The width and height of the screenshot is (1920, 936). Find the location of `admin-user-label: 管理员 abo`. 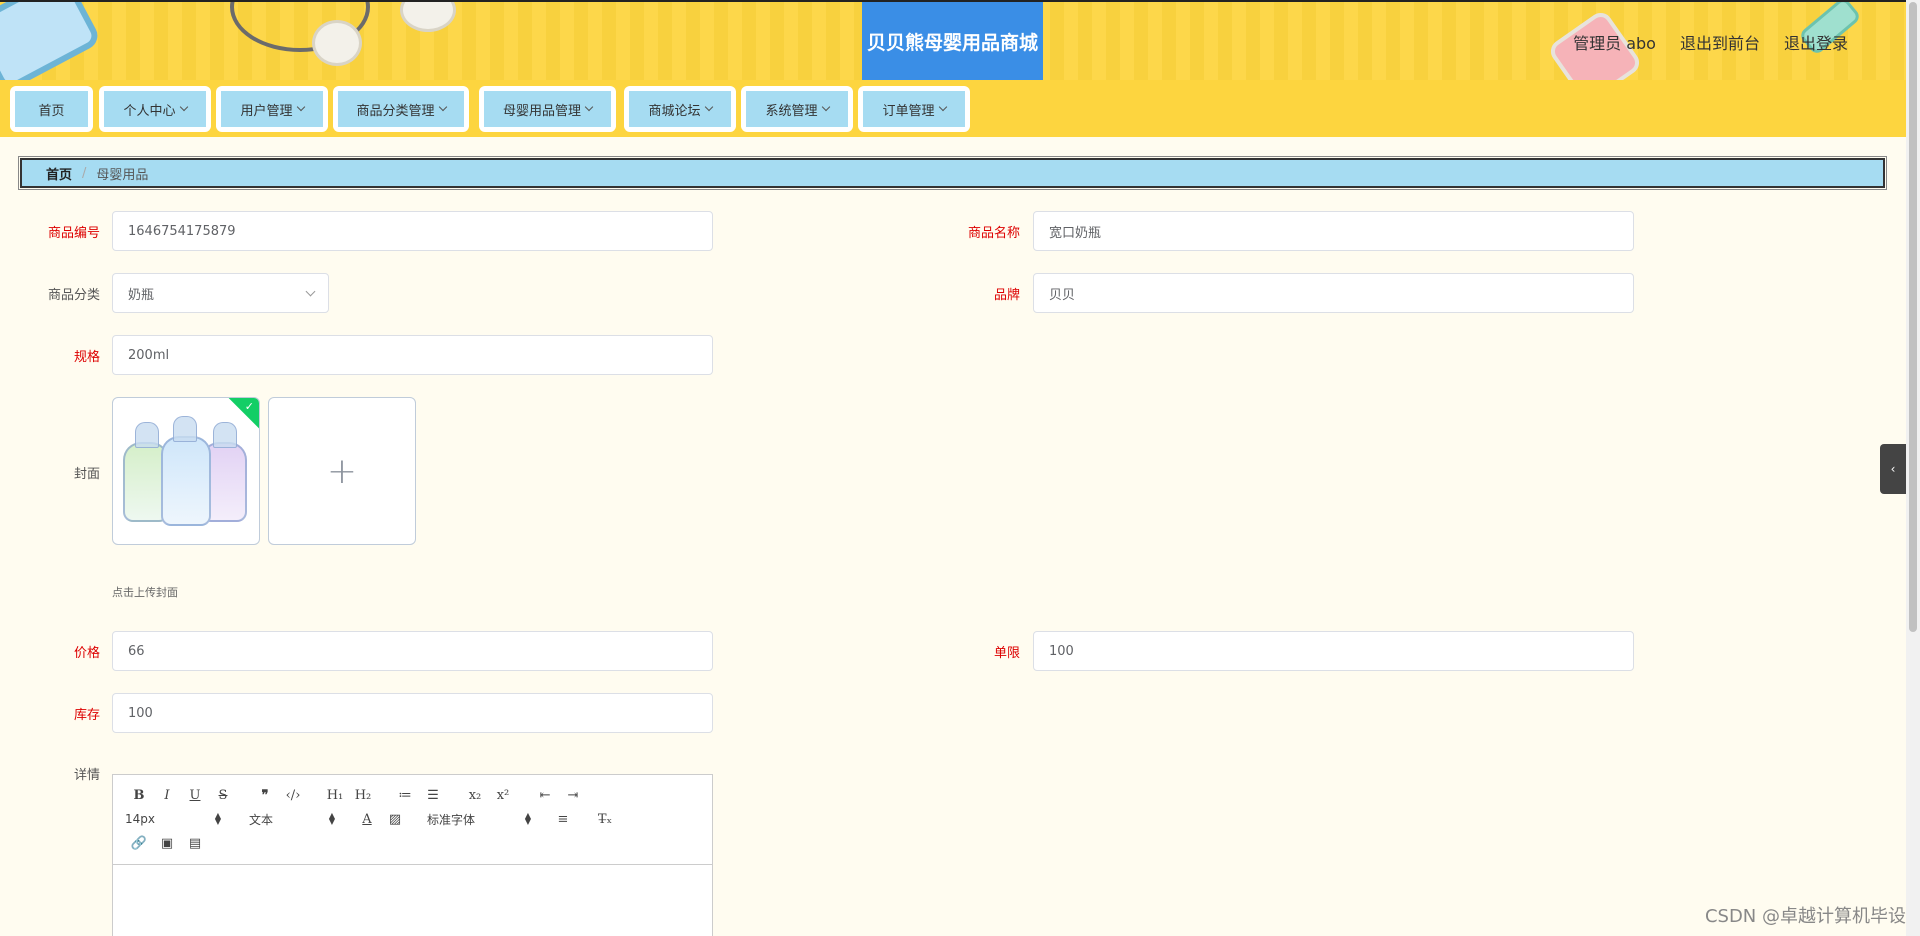

admin-user-label: 管理员 abo is located at coordinates (1614, 43).